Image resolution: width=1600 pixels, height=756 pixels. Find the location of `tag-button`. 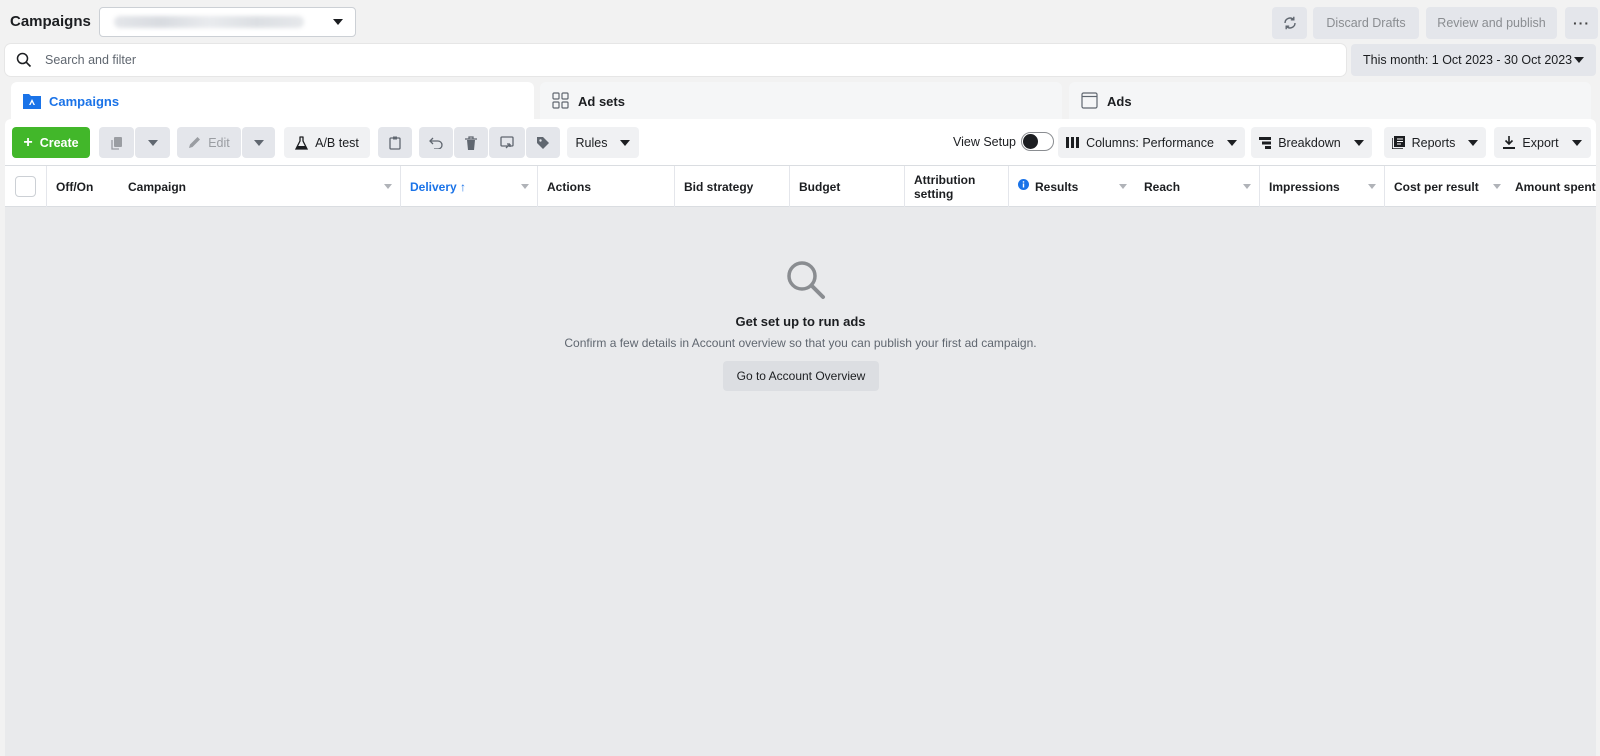

tag-button is located at coordinates (543, 142).